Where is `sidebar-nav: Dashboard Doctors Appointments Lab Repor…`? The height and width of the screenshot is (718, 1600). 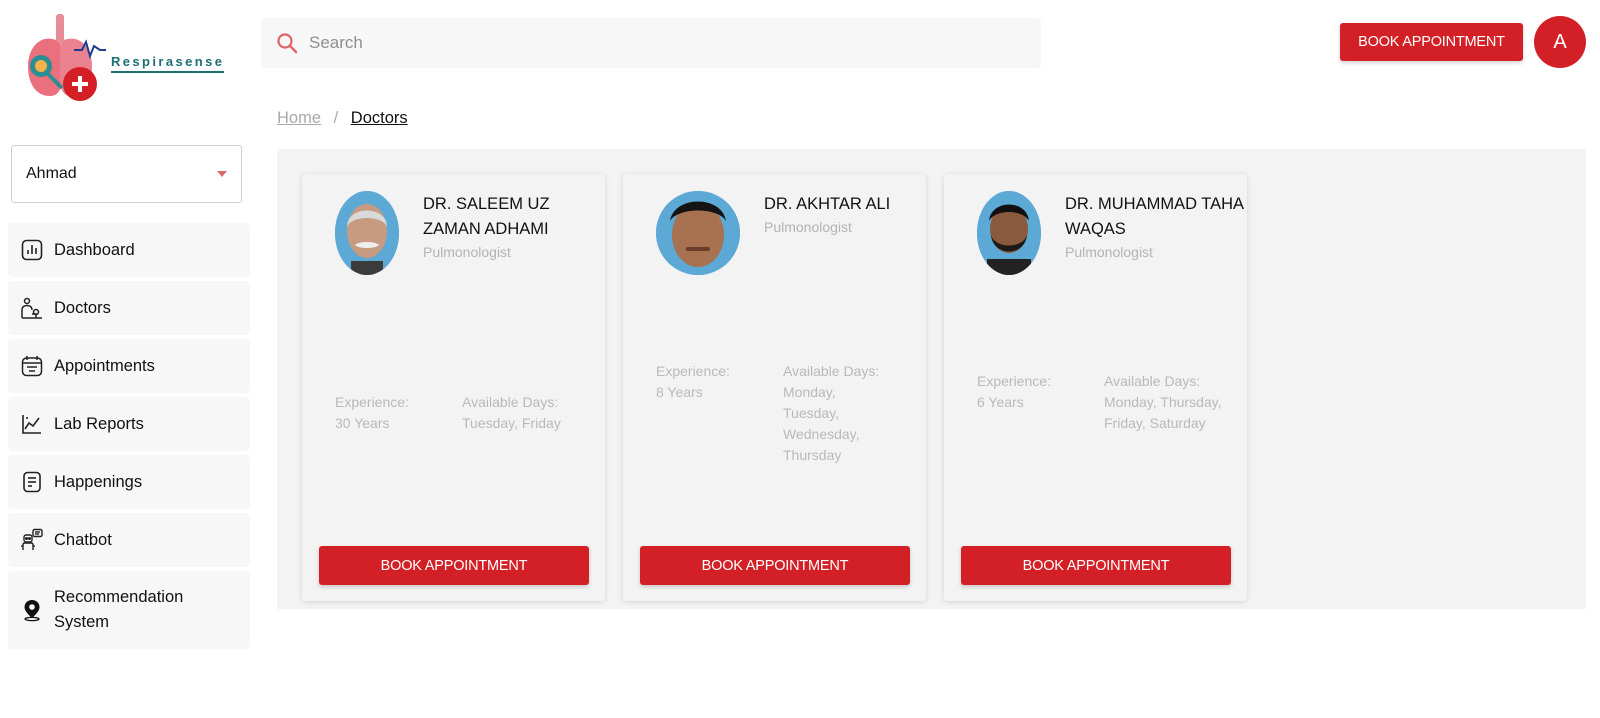
sidebar-nav: Dashboard Doctors Appointments Lab Repor… is located at coordinates (129, 438).